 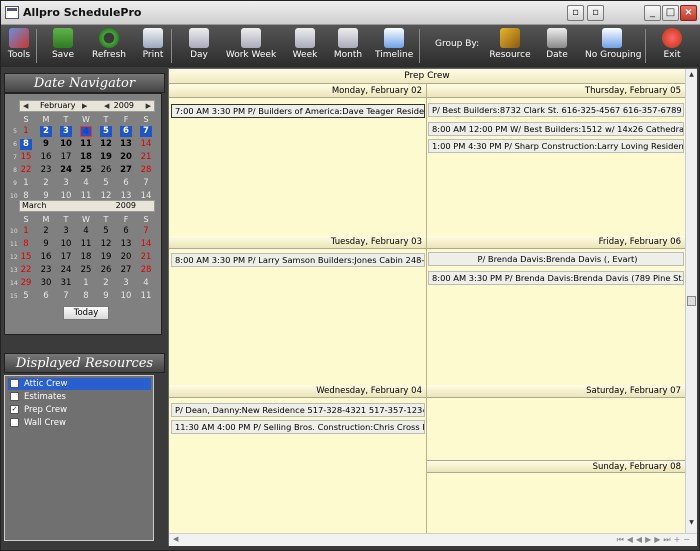 What do you see at coordinates (251, 46) in the screenshot?
I see `work-week-view-button: Work Week` at bounding box center [251, 46].